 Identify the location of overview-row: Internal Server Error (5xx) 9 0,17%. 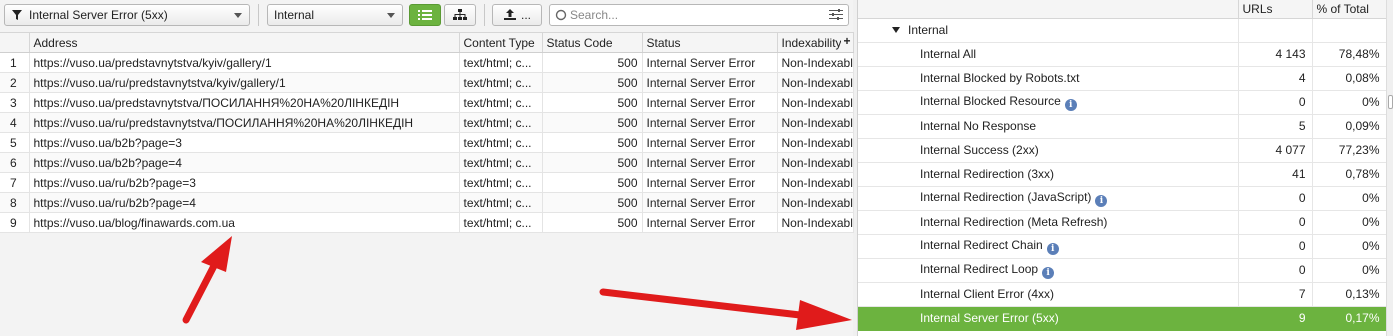
(1122, 318).